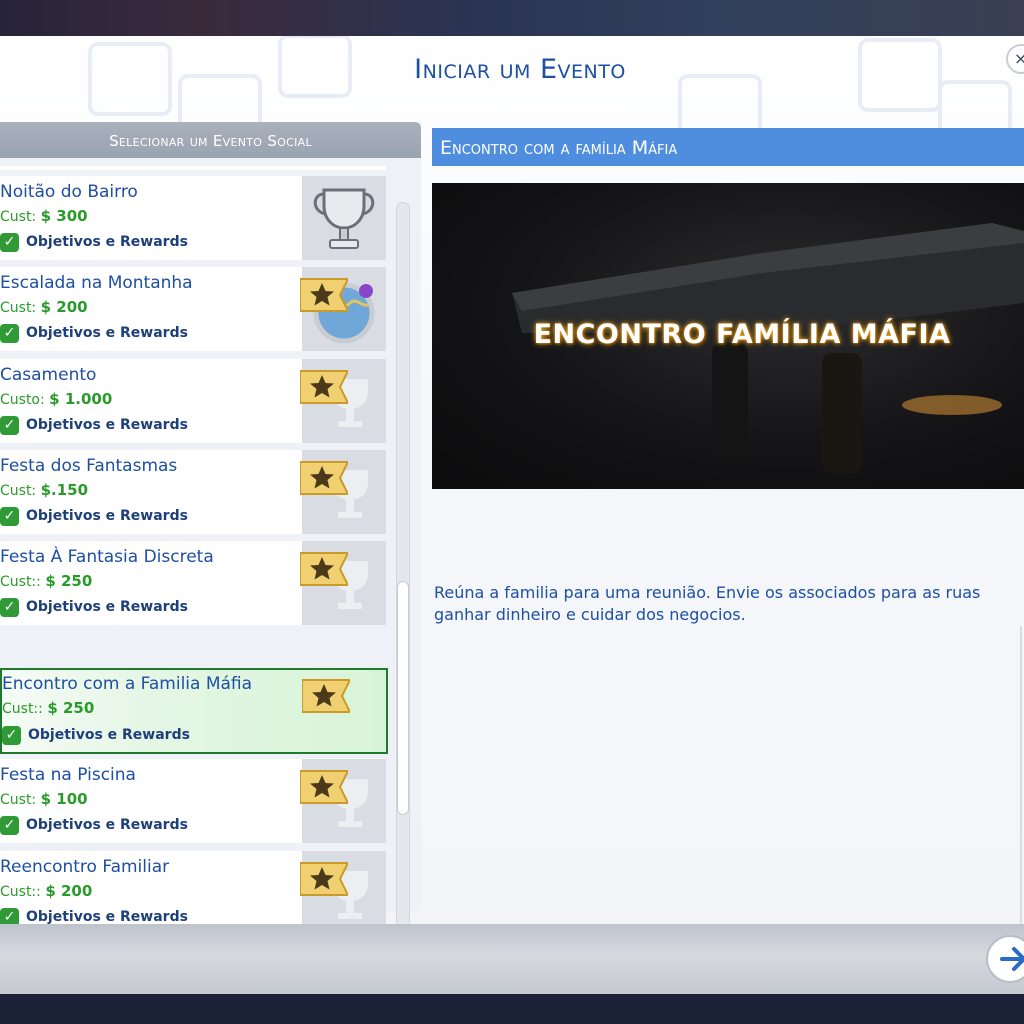  Describe the element at coordinates (44, 216) in the screenshot. I see `event-cost: Cust: $ 300` at that location.